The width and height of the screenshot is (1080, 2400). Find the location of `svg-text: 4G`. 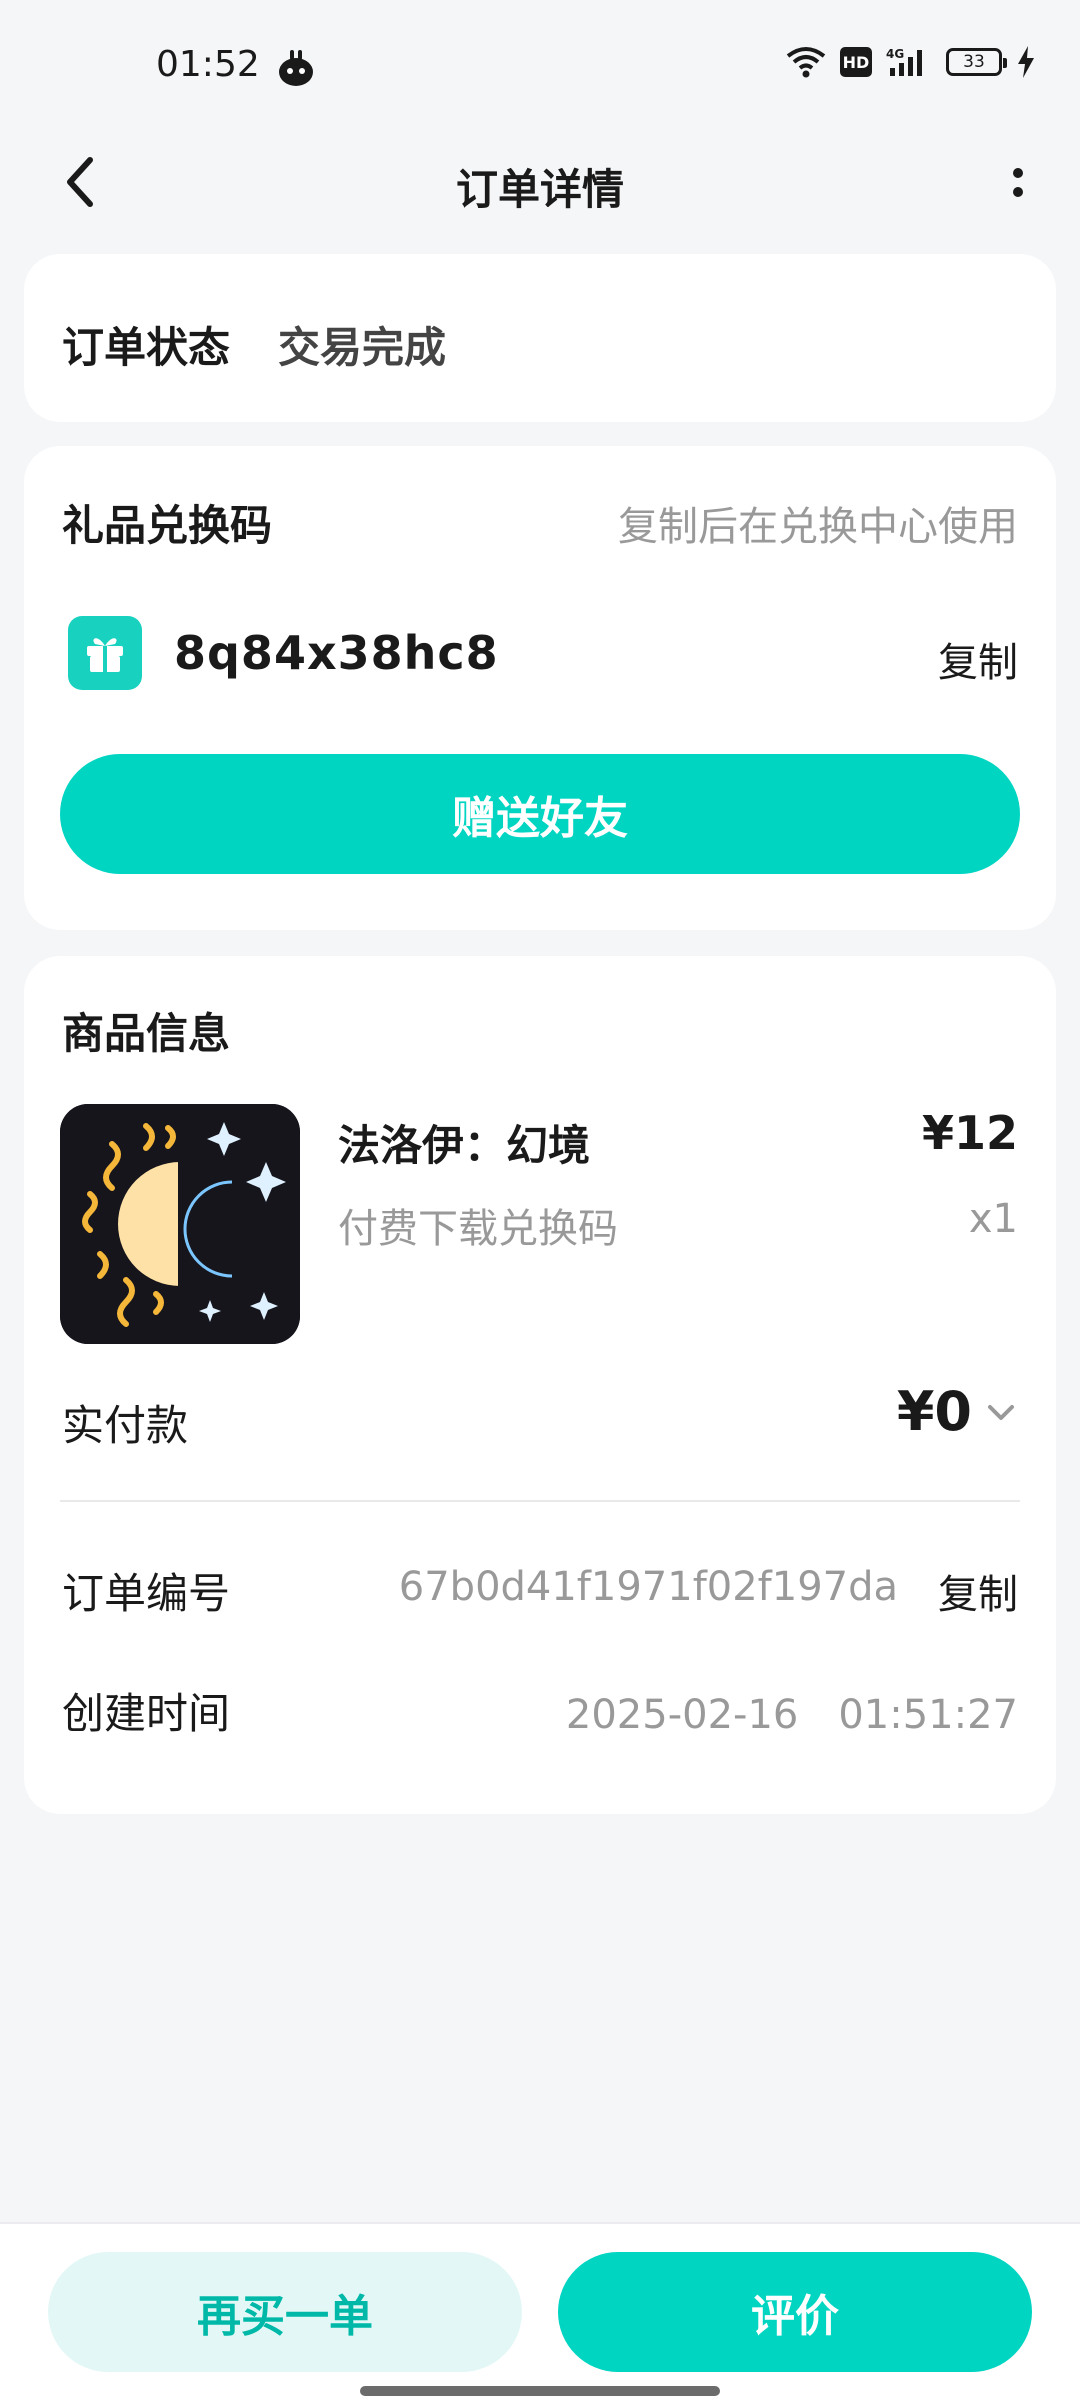

svg-text: 4G is located at coordinates (895, 54).